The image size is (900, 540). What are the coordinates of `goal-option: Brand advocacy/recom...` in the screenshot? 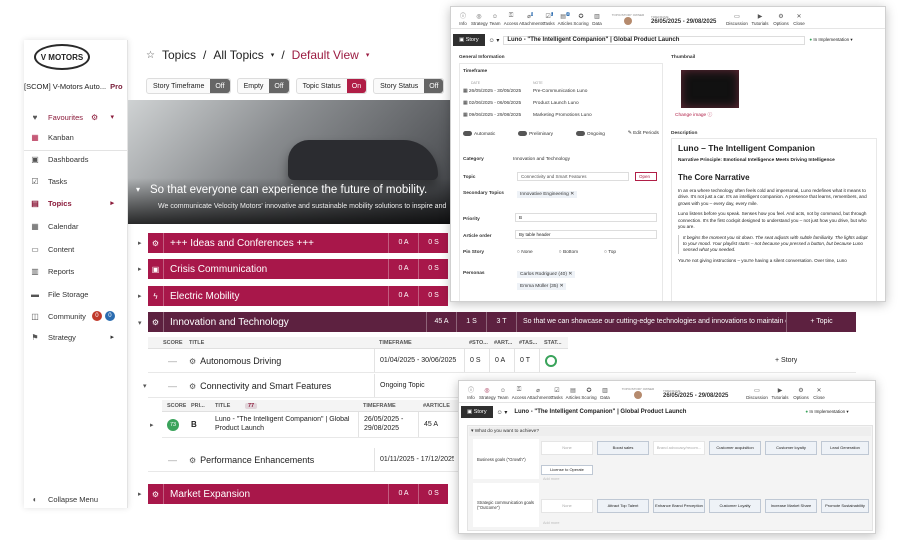 It's located at (679, 448).